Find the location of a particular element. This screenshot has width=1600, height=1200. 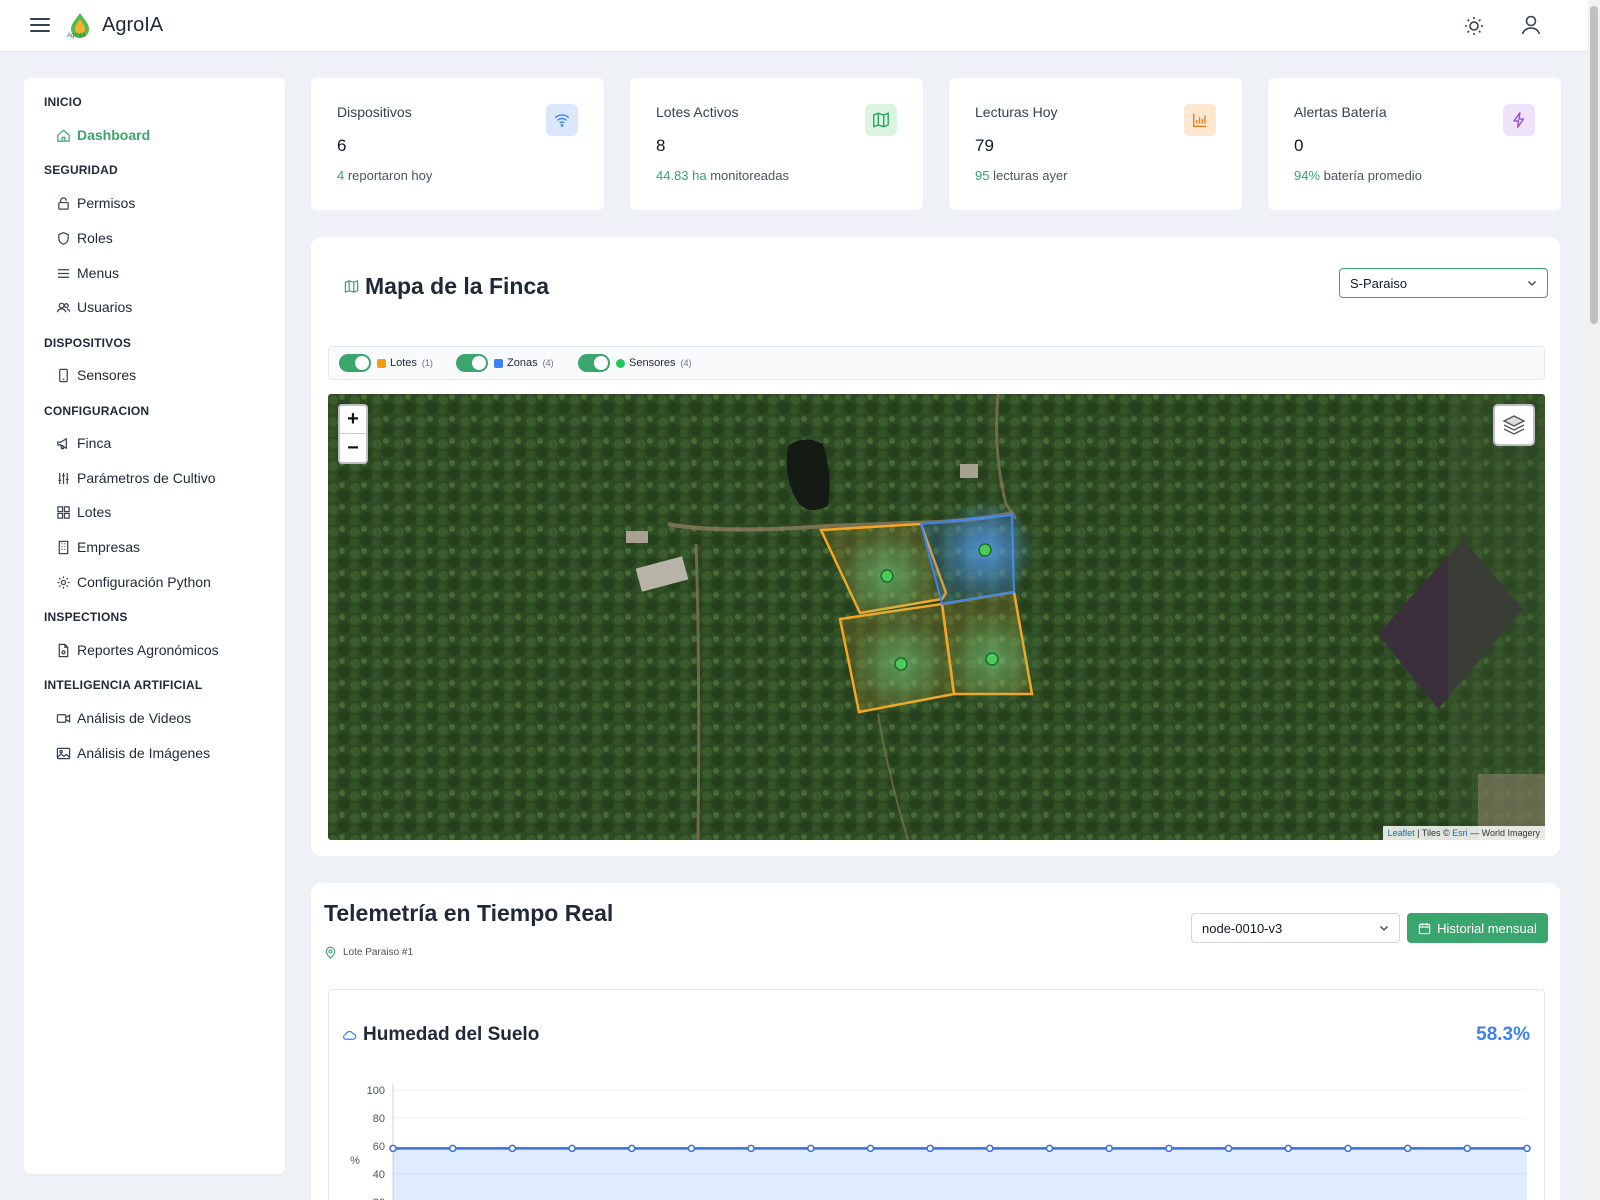

leaflet-link: Leaflet is located at coordinates (1401, 833).